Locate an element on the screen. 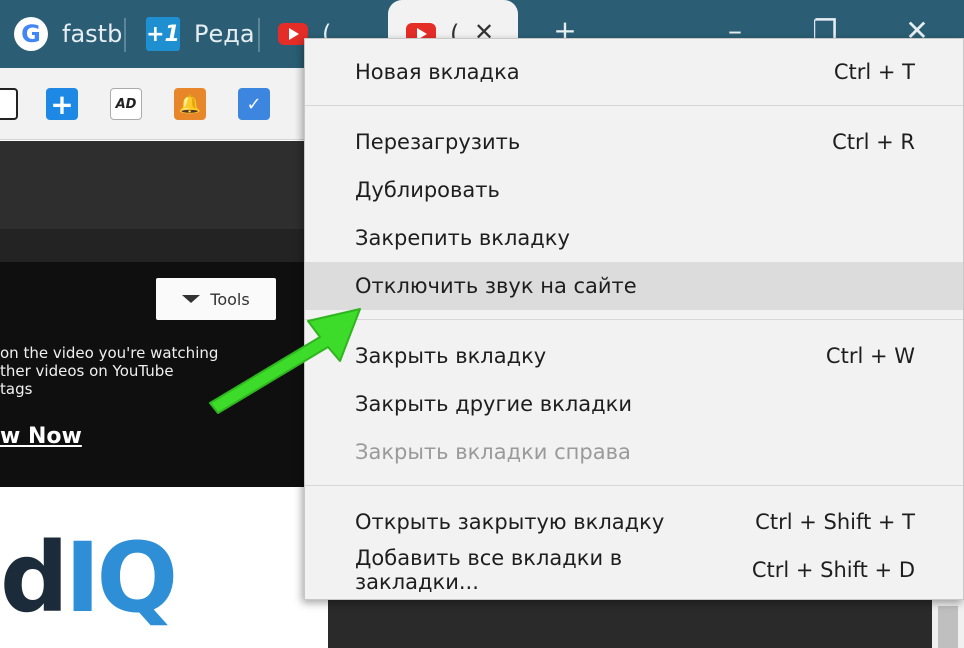 The width and height of the screenshot is (964, 648). logo-d: d is located at coordinates (34, 578).